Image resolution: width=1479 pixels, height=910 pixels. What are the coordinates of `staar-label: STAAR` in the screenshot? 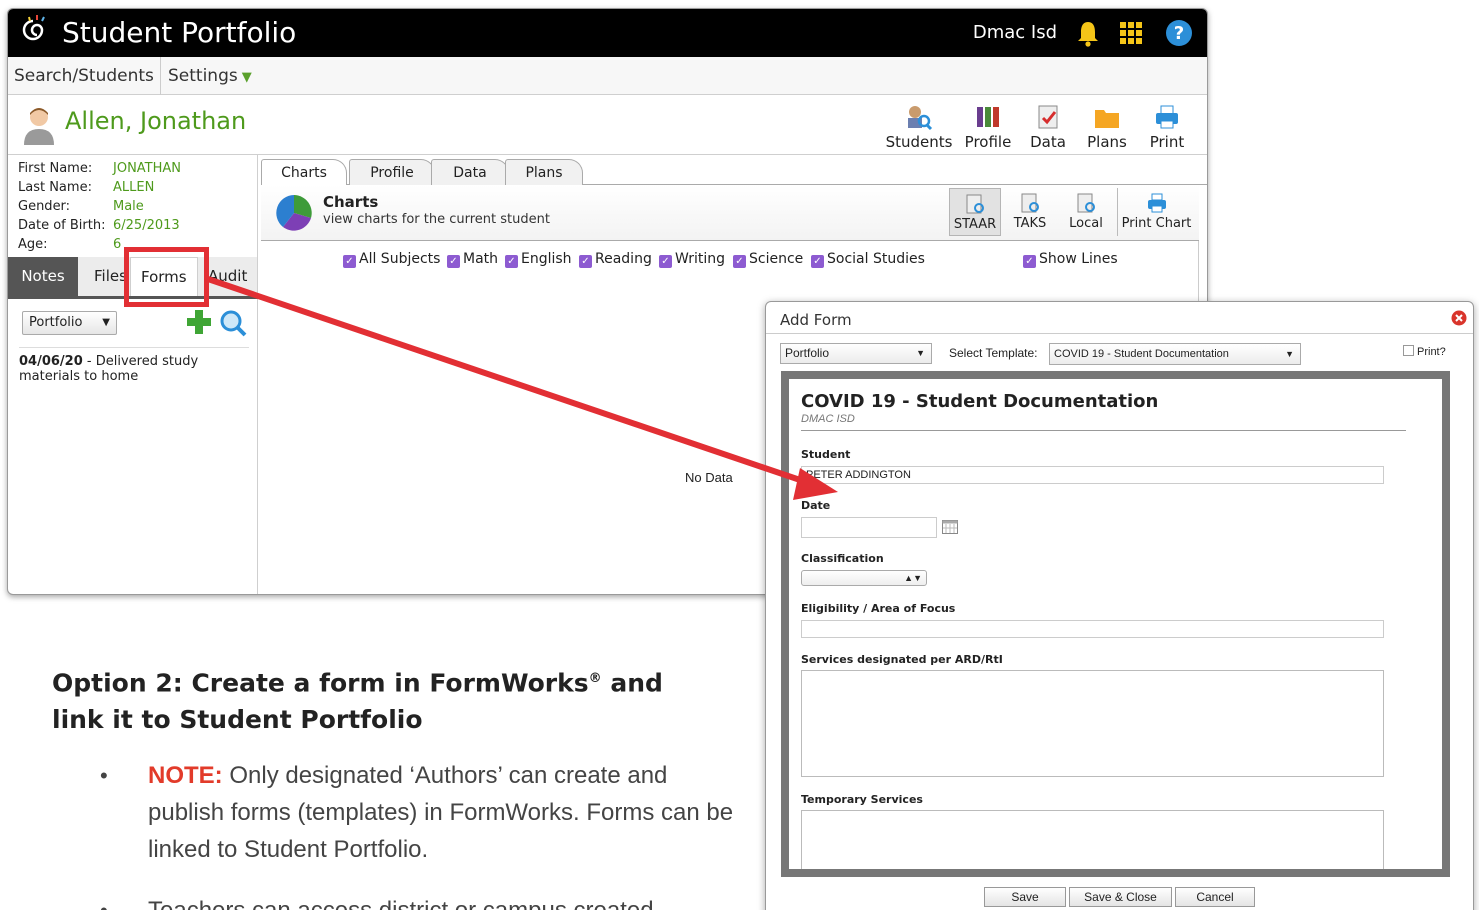 It's located at (975, 224).